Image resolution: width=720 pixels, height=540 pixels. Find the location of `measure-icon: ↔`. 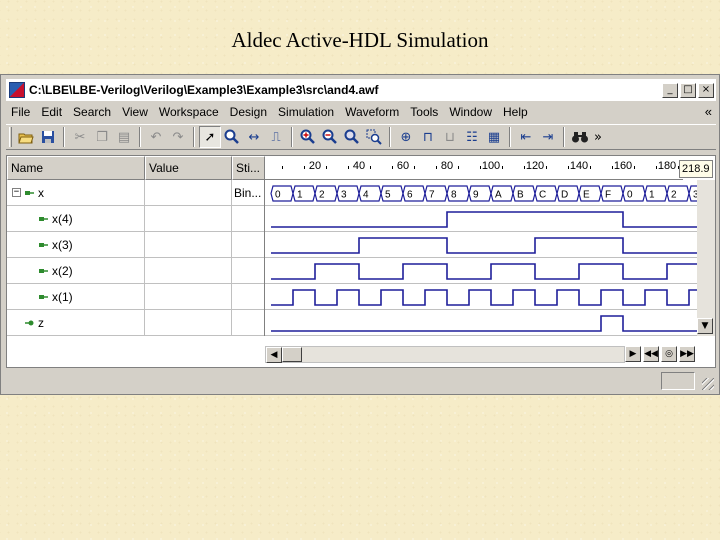

measure-icon: ↔ is located at coordinates (254, 137).